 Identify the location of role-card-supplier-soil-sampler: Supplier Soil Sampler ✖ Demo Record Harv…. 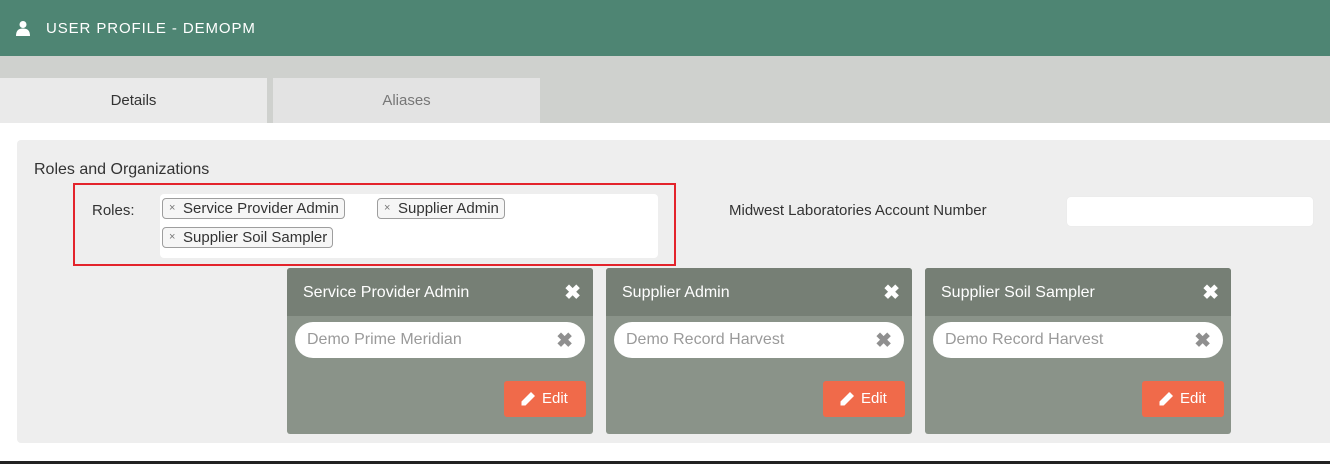
(1078, 351).